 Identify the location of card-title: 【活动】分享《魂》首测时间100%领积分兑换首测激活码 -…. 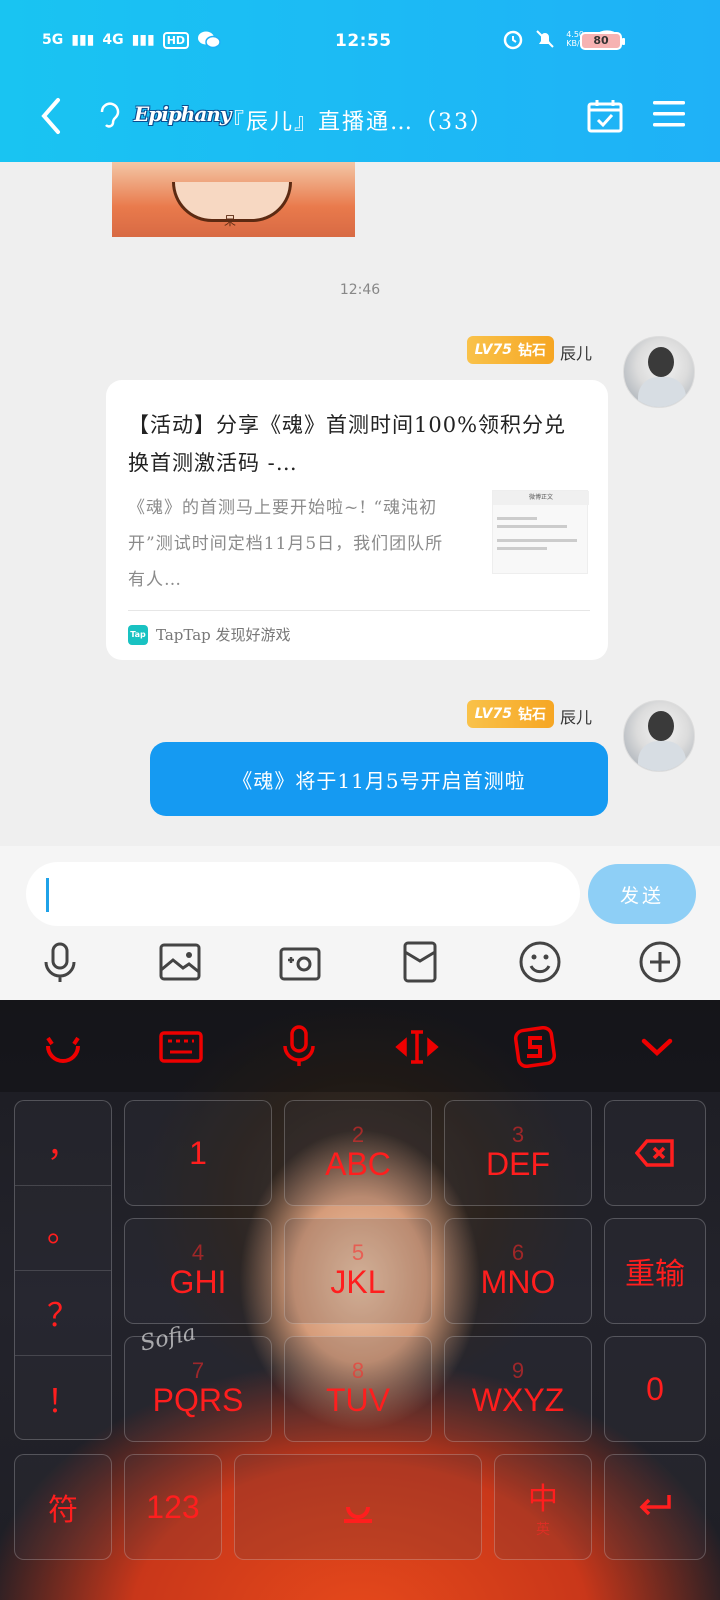
(347, 444).